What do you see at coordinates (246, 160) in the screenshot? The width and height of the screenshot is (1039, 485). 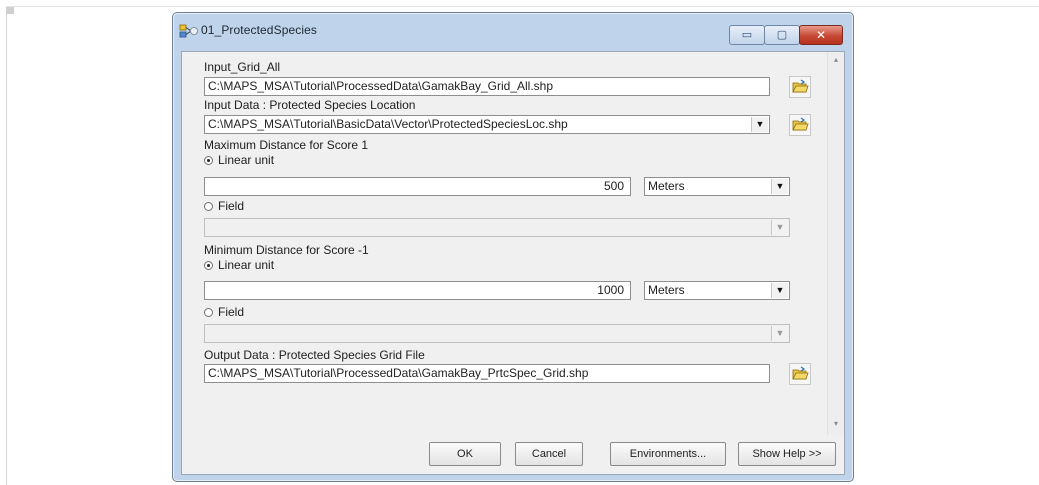 I see `max-linear-unit-label: Linear unit` at bounding box center [246, 160].